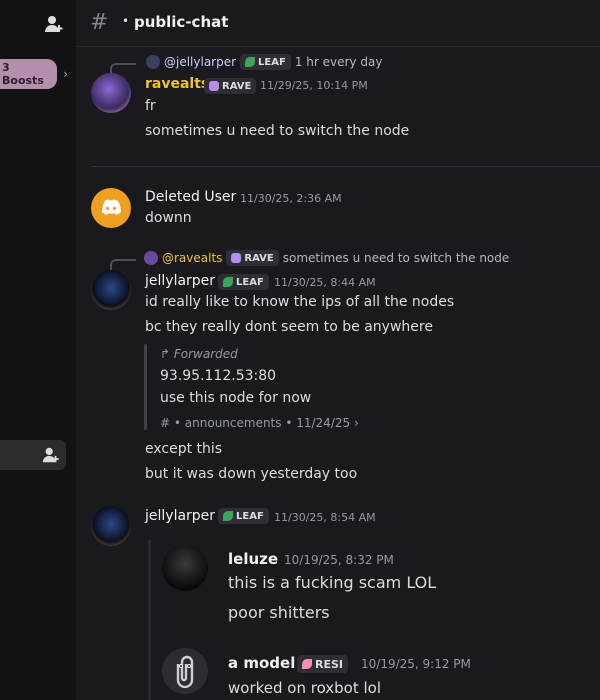 The width and height of the screenshot is (600, 700). I want to click on message-text: downn, so click(168, 218).